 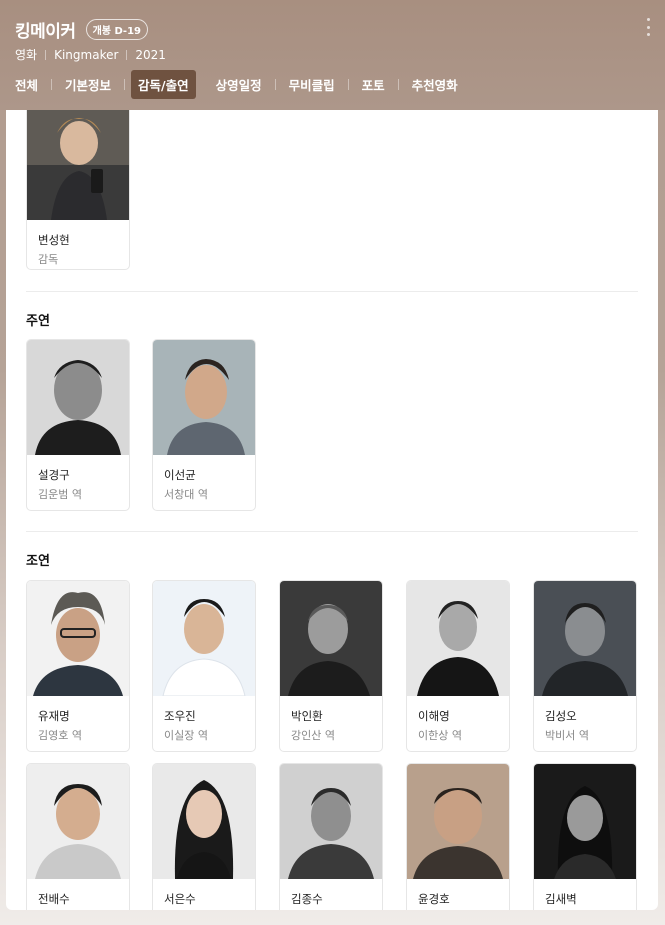 I want to click on tab-movie-clip: 무비클립, so click(x=312, y=84).